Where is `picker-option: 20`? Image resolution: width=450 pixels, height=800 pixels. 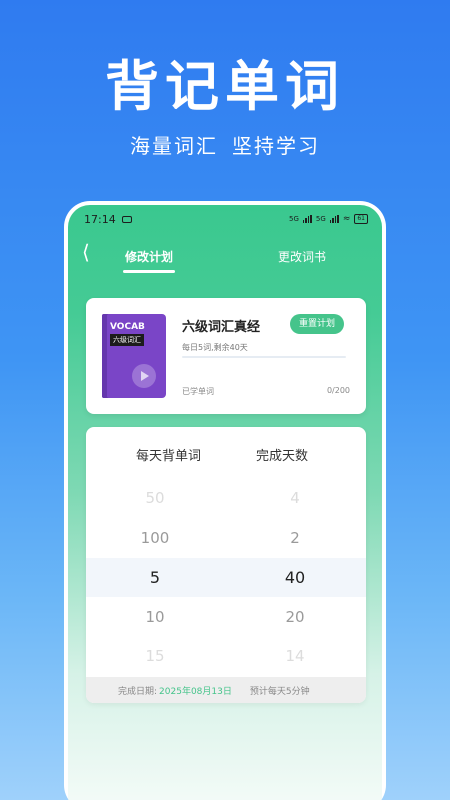
picker-option: 20 is located at coordinates (295, 618).